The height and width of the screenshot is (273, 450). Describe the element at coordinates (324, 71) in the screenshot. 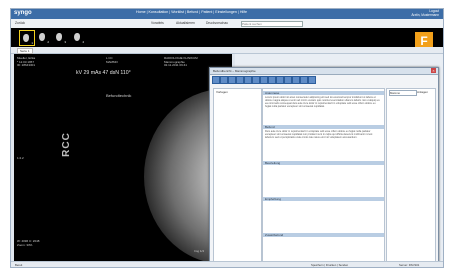

I see `dialog-title-bar: Befundbericht – Mammographie ×` at that location.